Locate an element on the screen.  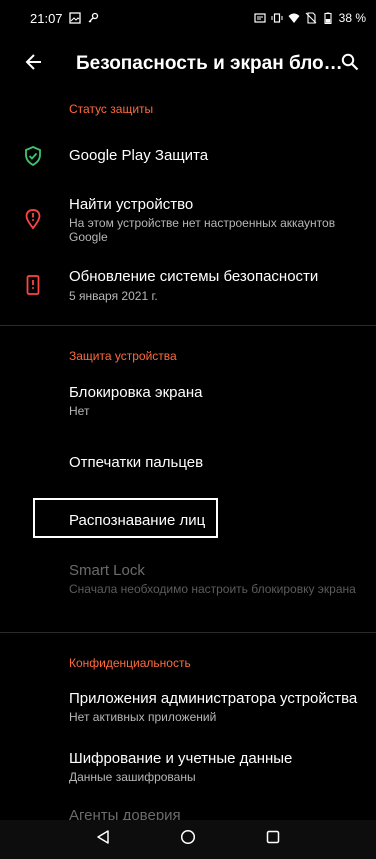
no-sim-icon is located at coordinates (311, 18).